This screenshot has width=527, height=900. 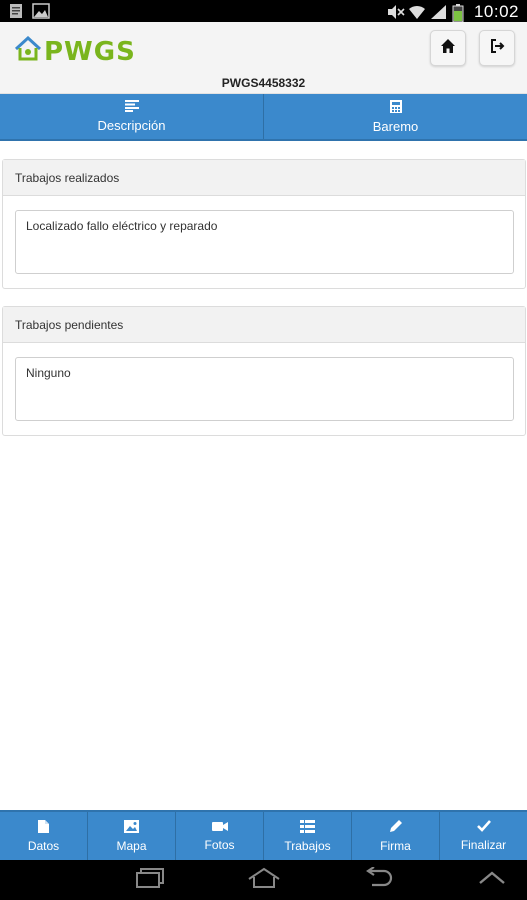 What do you see at coordinates (460, 13) in the screenshot?
I see `battery-icon` at bounding box center [460, 13].